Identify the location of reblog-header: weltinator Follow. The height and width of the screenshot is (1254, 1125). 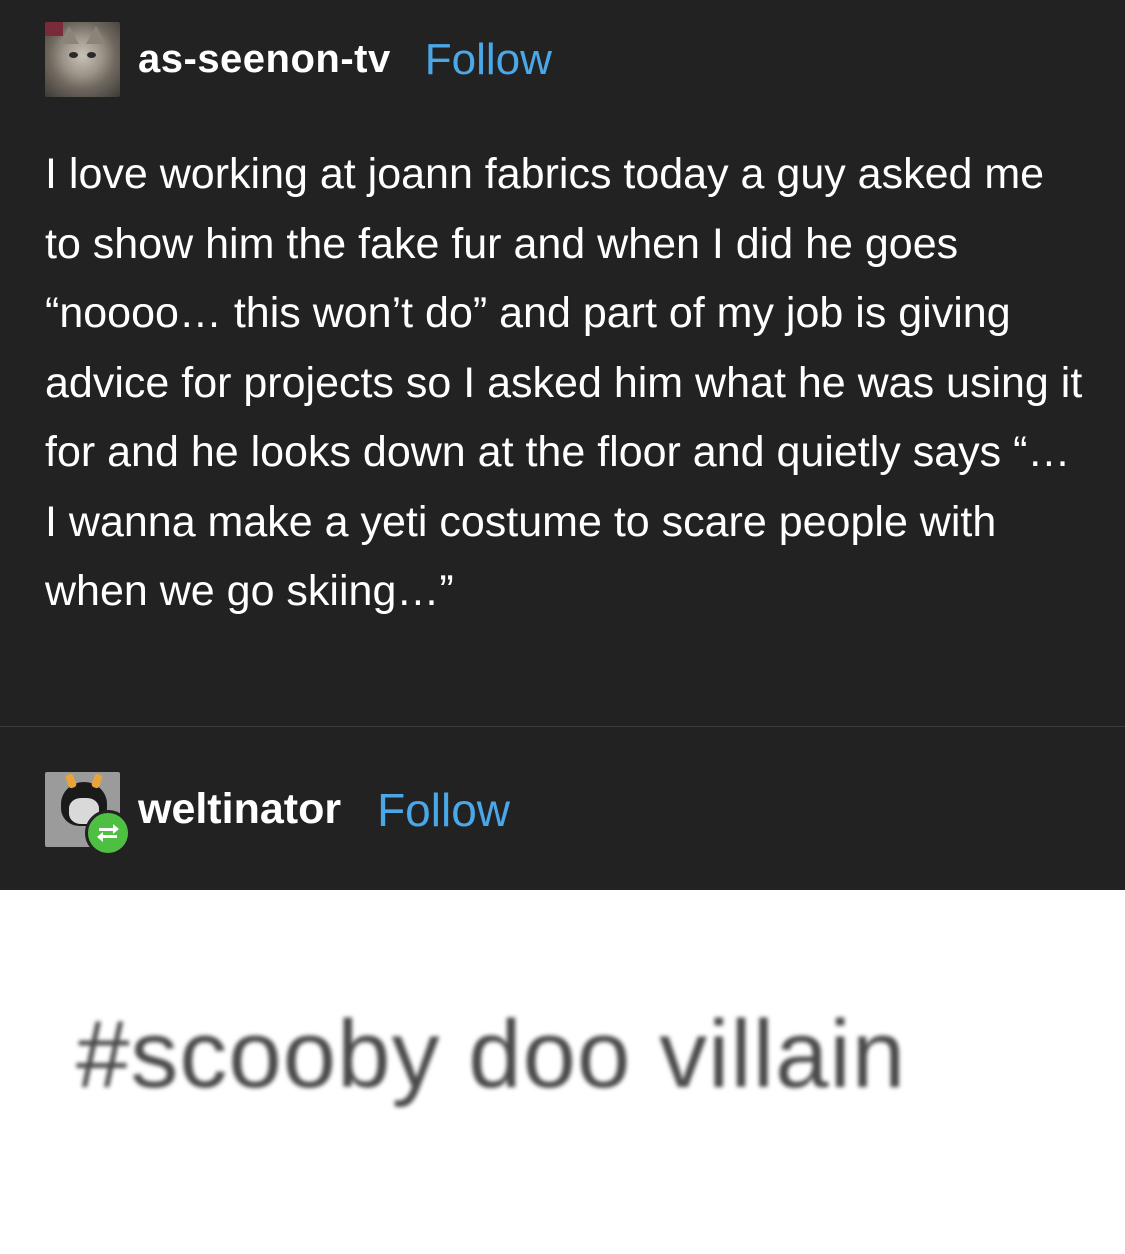
(277, 814).